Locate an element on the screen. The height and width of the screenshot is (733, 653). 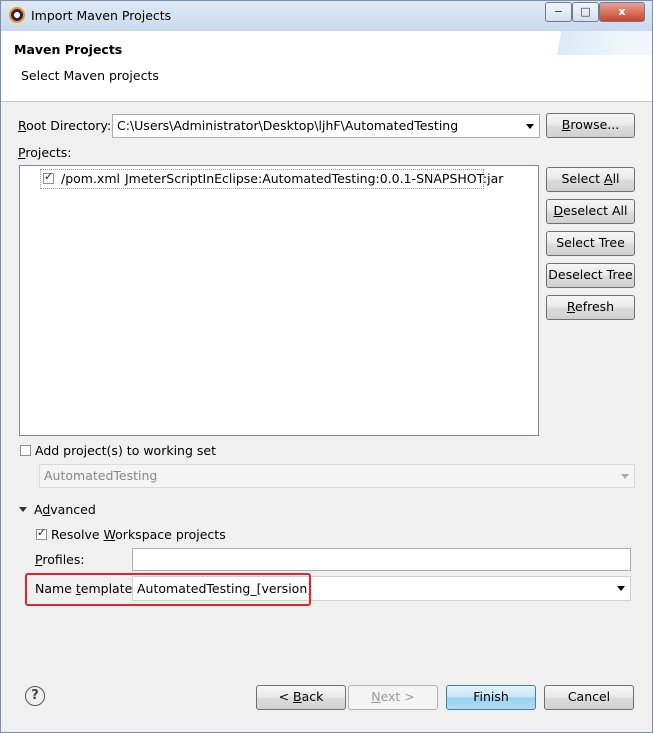
back-button: < Back is located at coordinates (301, 697).